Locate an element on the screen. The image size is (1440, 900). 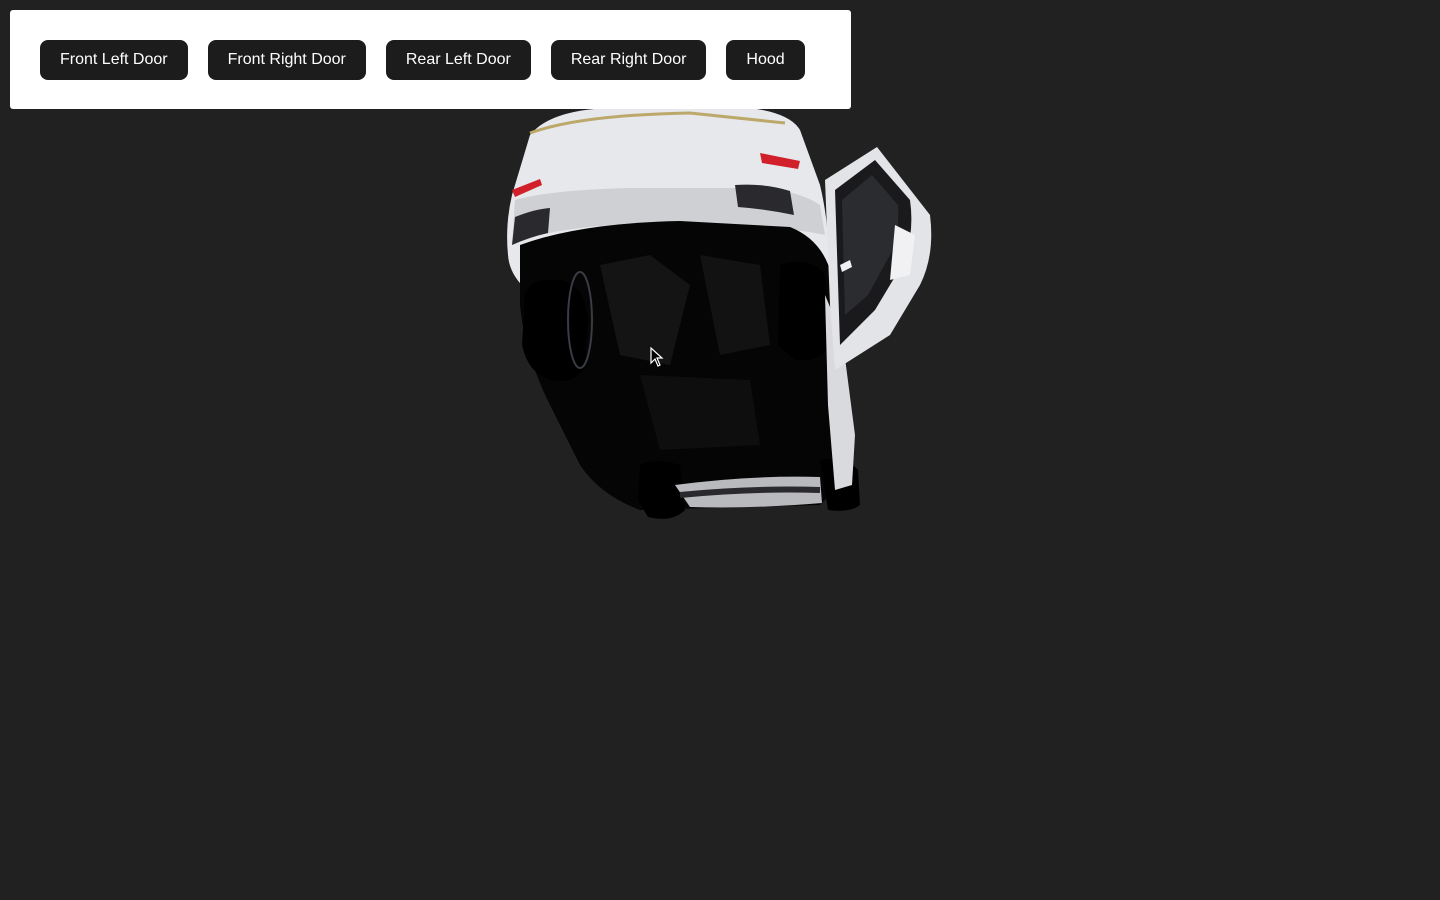
wheel-front-left is located at coordinates (661, 490).